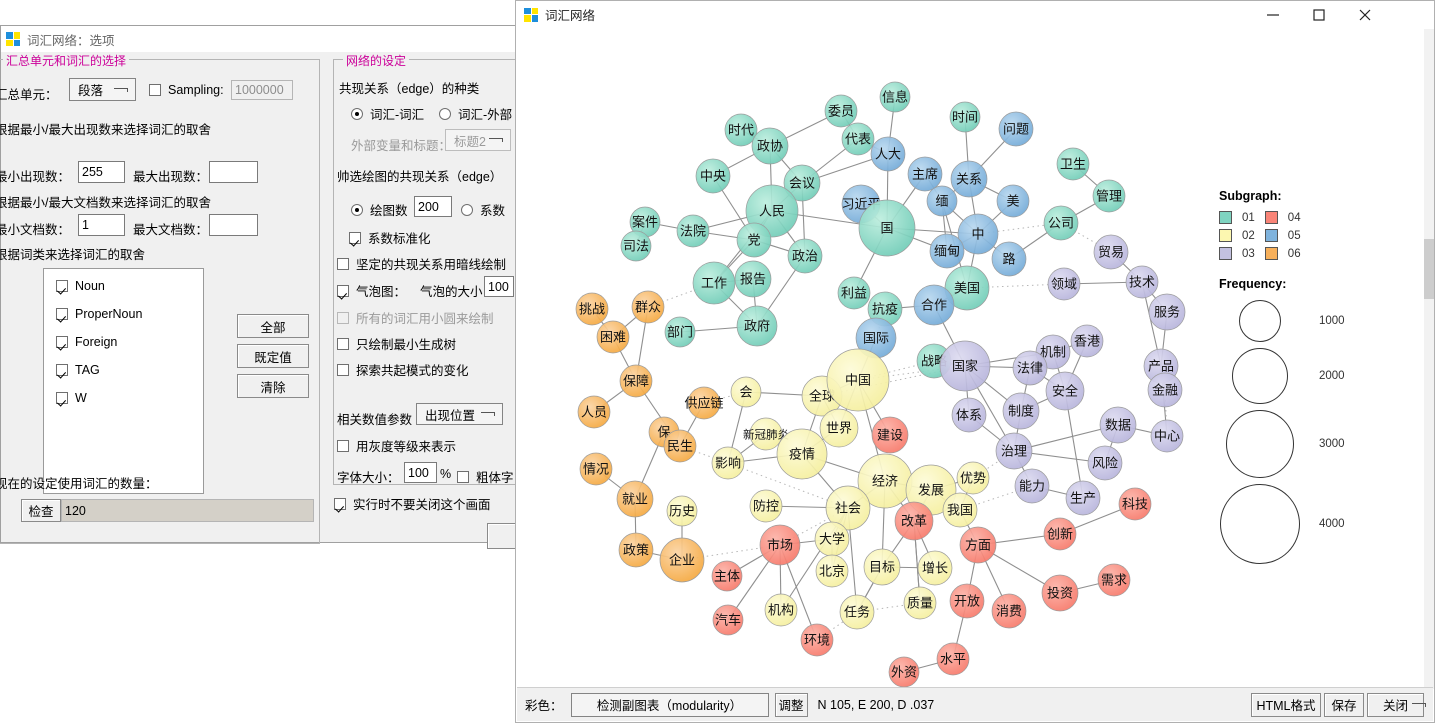  Describe the element at coordinates (403, 369) in the screenshot. I see `cb-explore-pattern: 探索共起模式的变化` at that location.